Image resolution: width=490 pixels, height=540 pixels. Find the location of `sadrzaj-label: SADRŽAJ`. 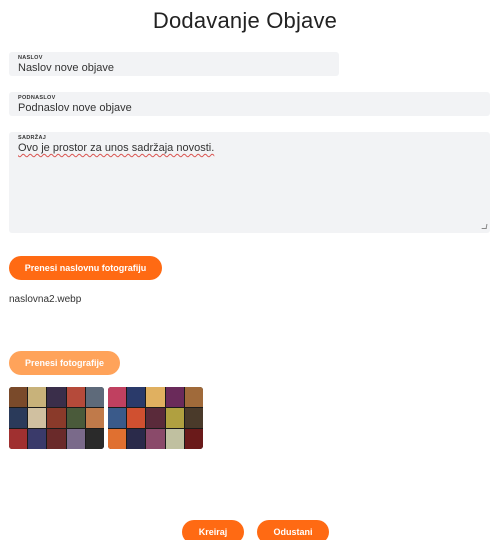

sadrzaj-label: SADRŽAJ is located at coordinates (32, 138).